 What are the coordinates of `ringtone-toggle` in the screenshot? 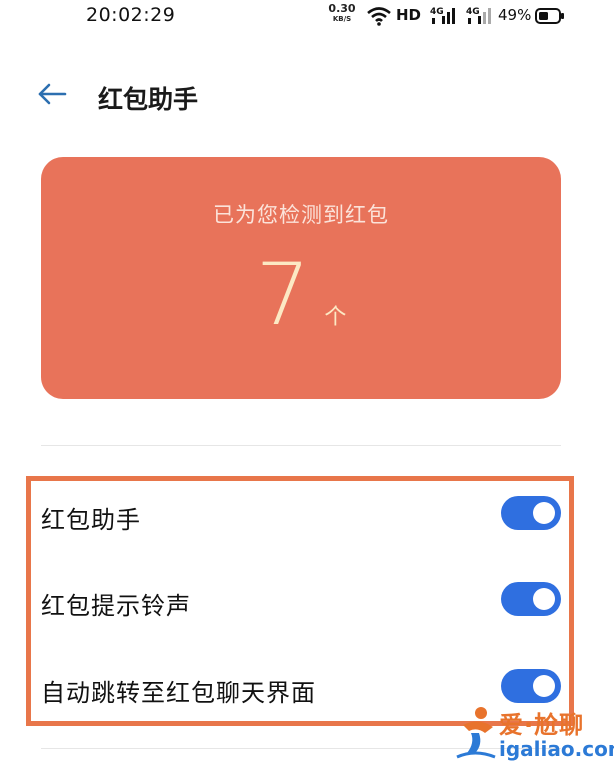 It's located at (531, 599).